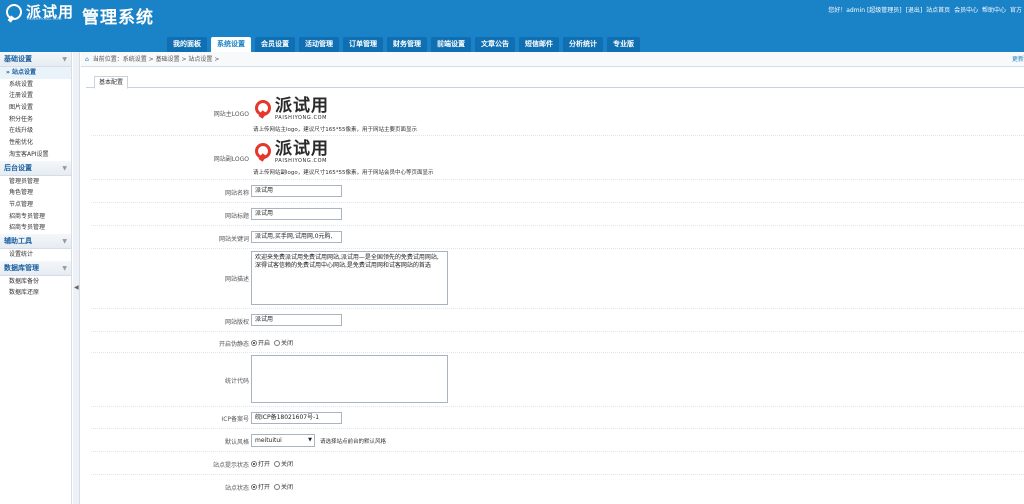 The height and width of the screenshot is (504, 1024). I want to click on sidebar-section-tools: 辅助工具 ▼, so click(35, 241).